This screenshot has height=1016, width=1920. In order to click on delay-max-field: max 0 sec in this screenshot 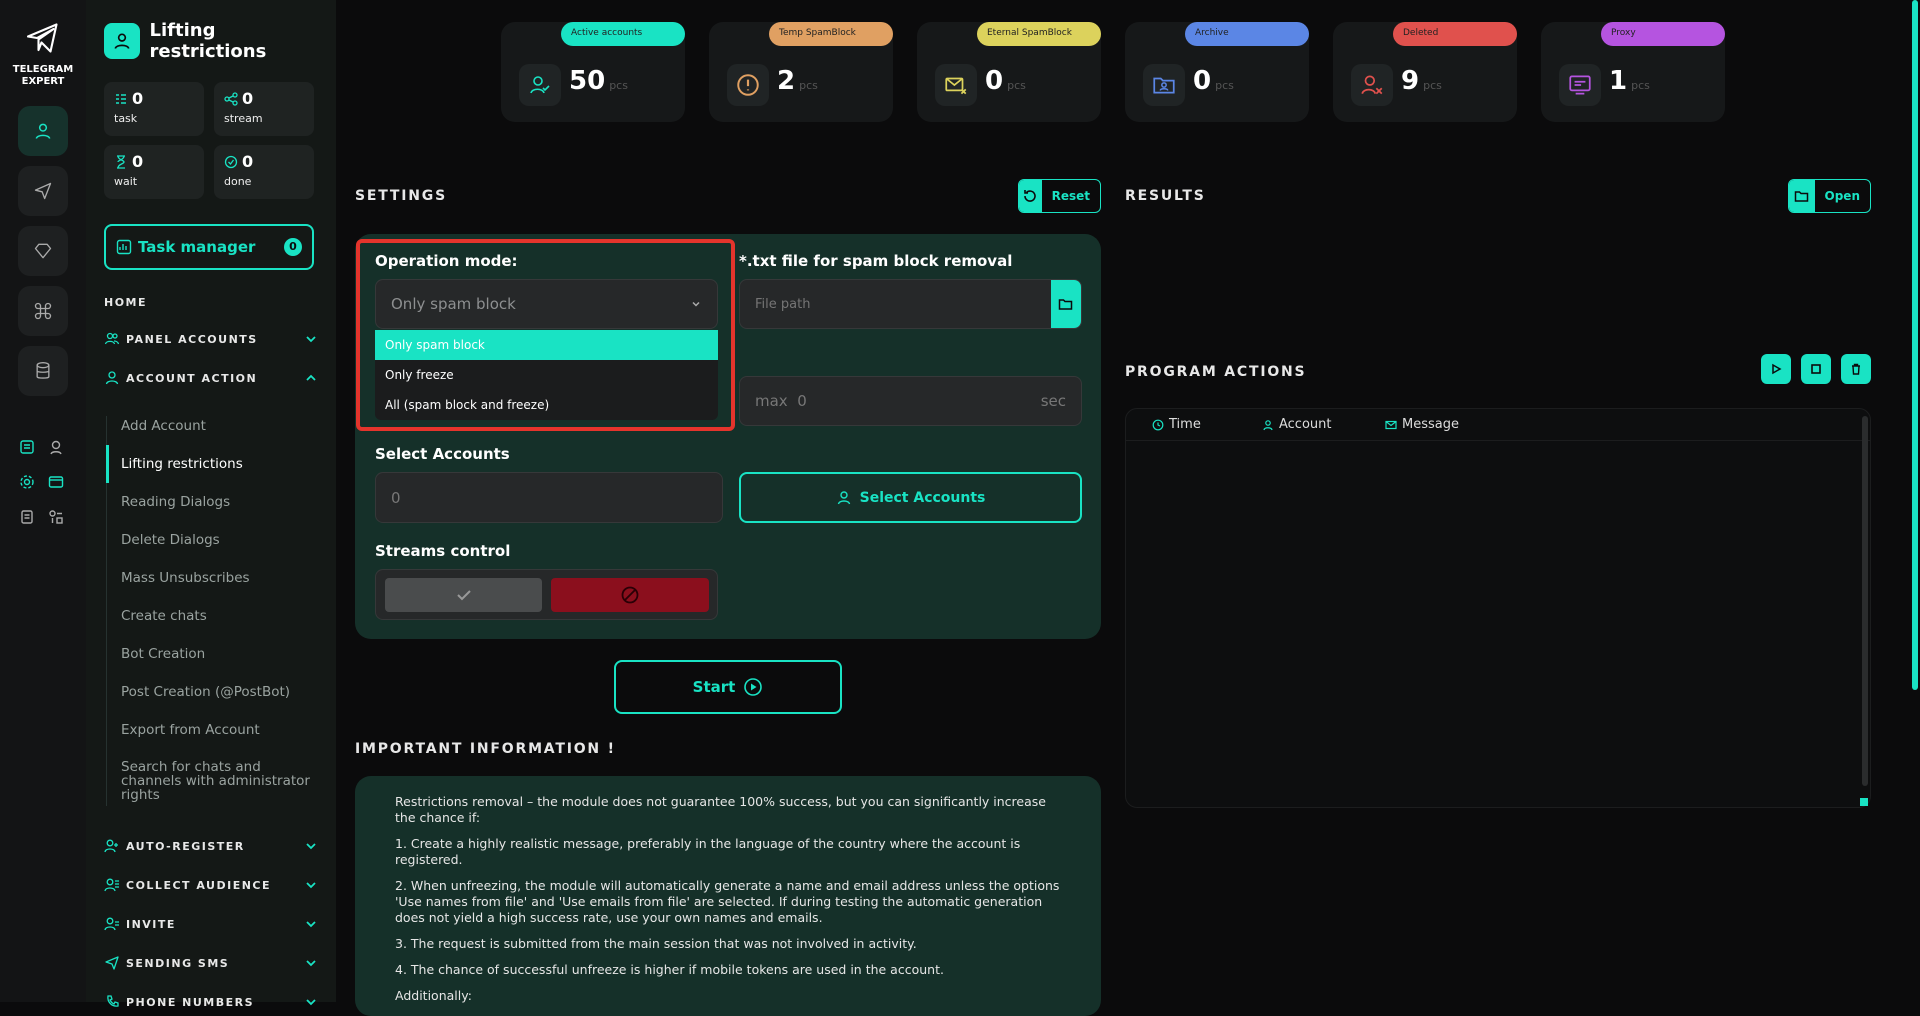, I will do `click(910, 401)`.